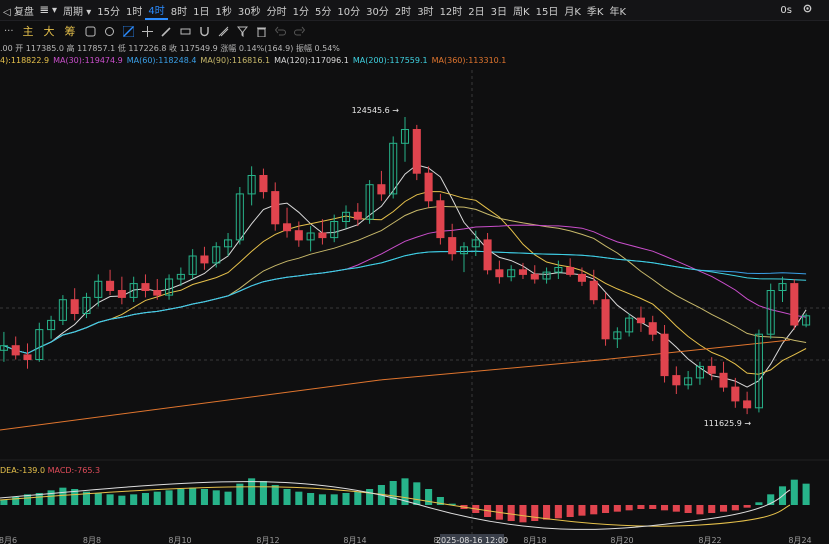  Describe the element at coordinates (728, 423) in the screenshot. I see `low-price-label: 111625.9 →` at that location.